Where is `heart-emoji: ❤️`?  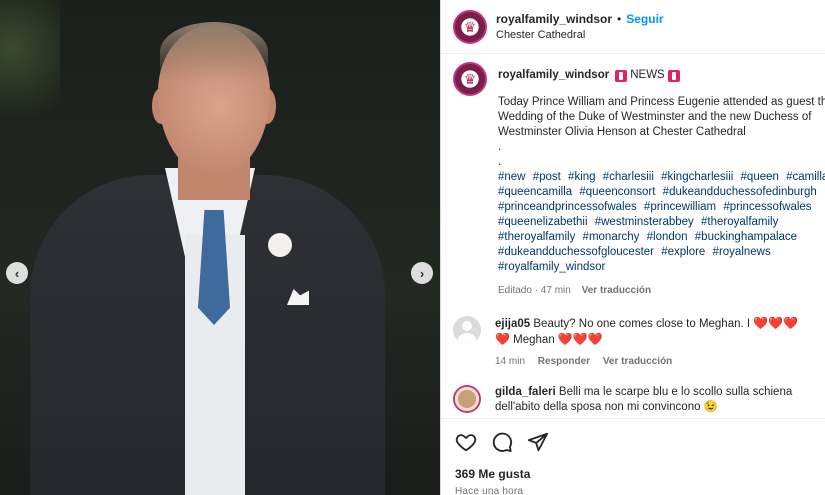 heart-emoji: ❤️ is located at coordinates (502, 339).